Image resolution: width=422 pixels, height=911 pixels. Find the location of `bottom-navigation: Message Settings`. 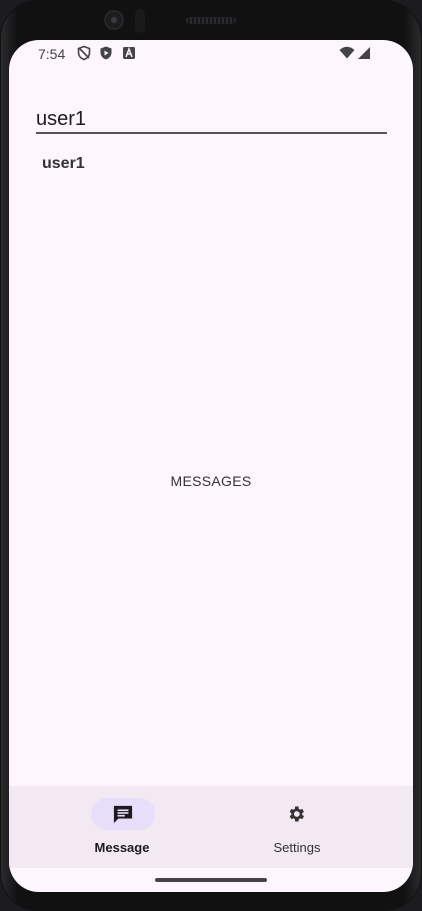

bottom-navigation: Message Settings is located at coordinates (211, 827).